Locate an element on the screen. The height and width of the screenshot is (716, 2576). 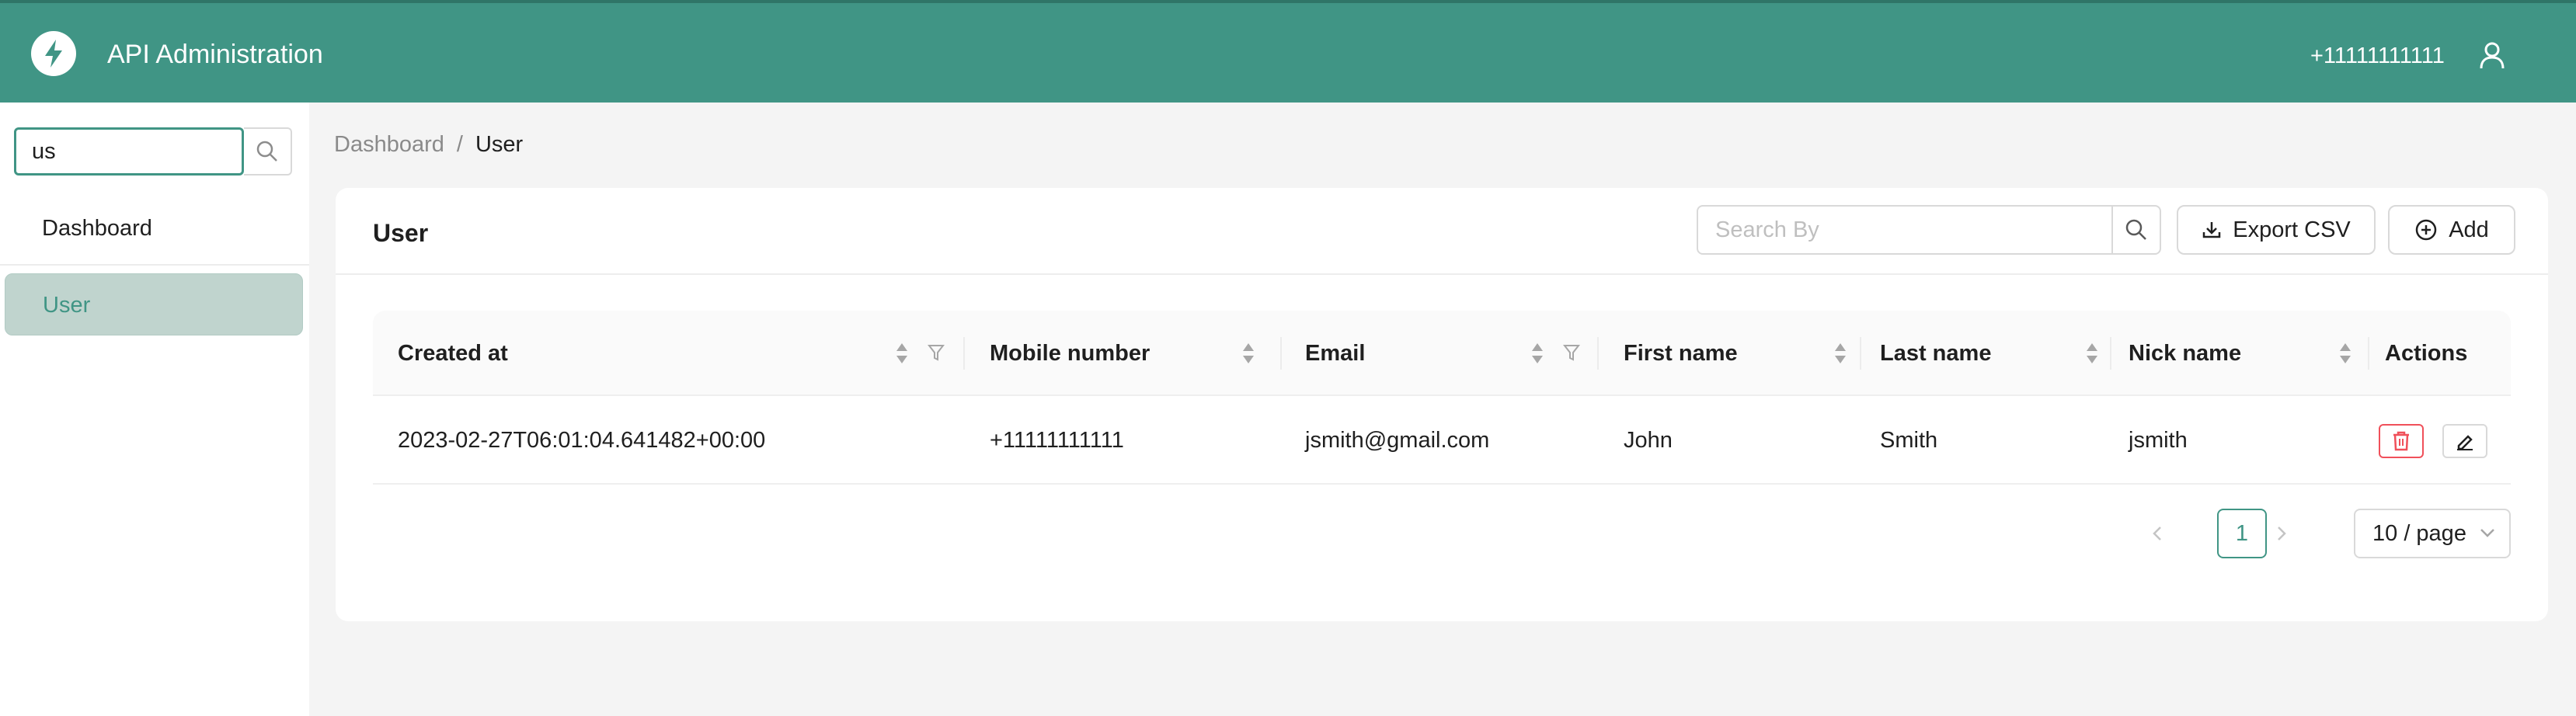
sidebar-search is located at coordinates (153, 151).